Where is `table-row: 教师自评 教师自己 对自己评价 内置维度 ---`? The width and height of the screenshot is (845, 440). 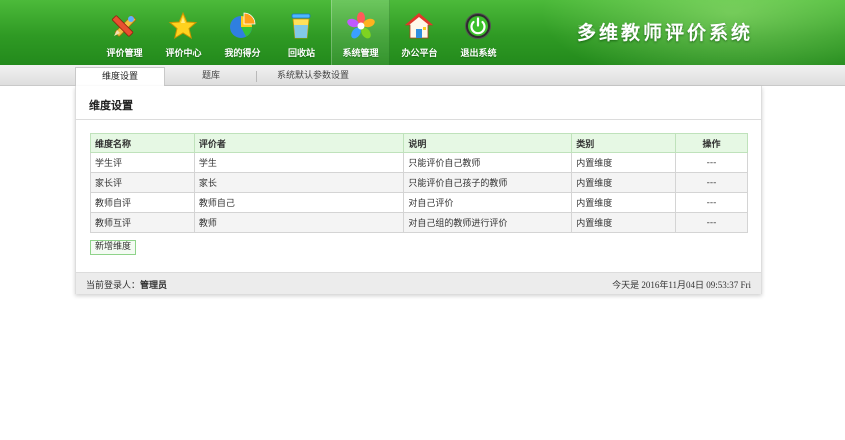
table-row: 教师自评 教师自己 对自己评价 内置维度 --- is located at coordinates (419, 202).